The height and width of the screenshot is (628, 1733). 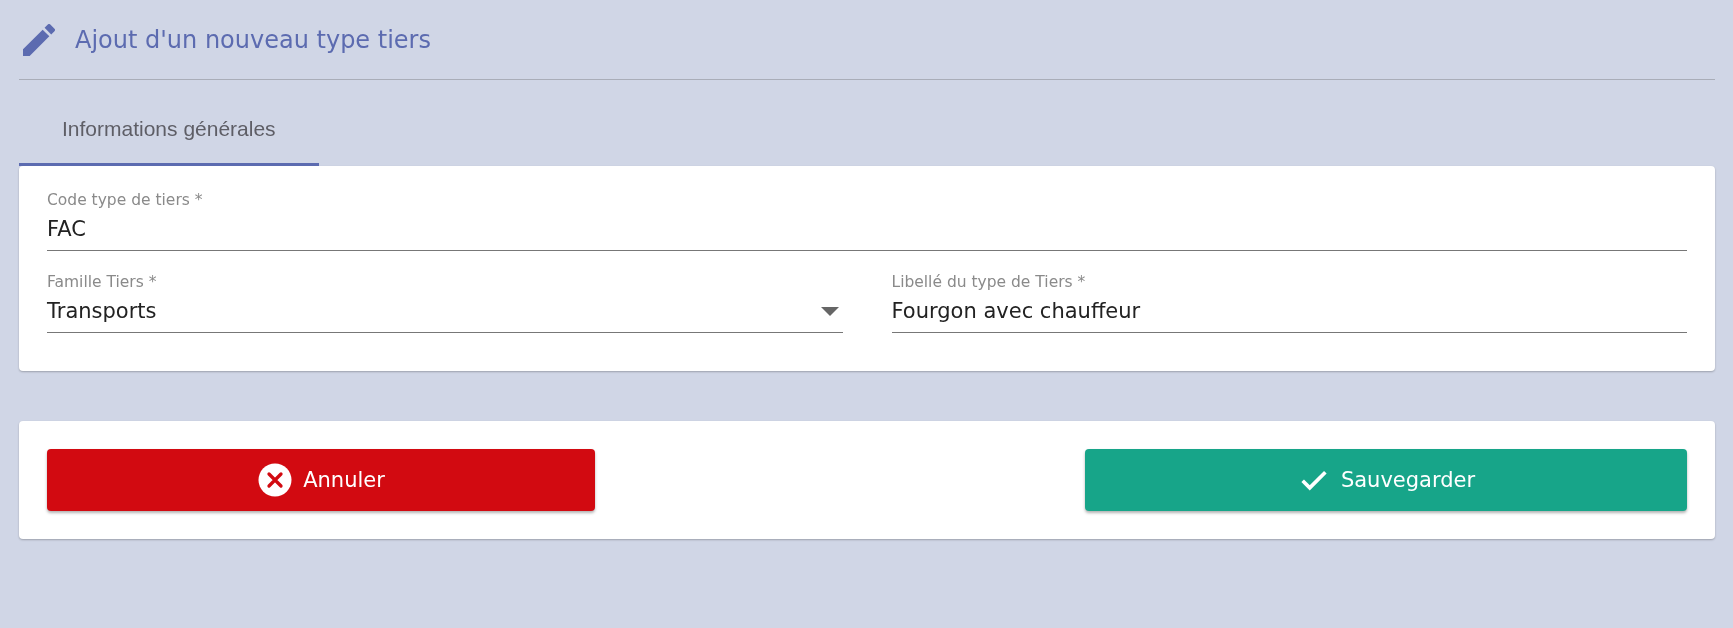 I want to click on field-label: Code type de tiers *, so click(x=125, y=200).